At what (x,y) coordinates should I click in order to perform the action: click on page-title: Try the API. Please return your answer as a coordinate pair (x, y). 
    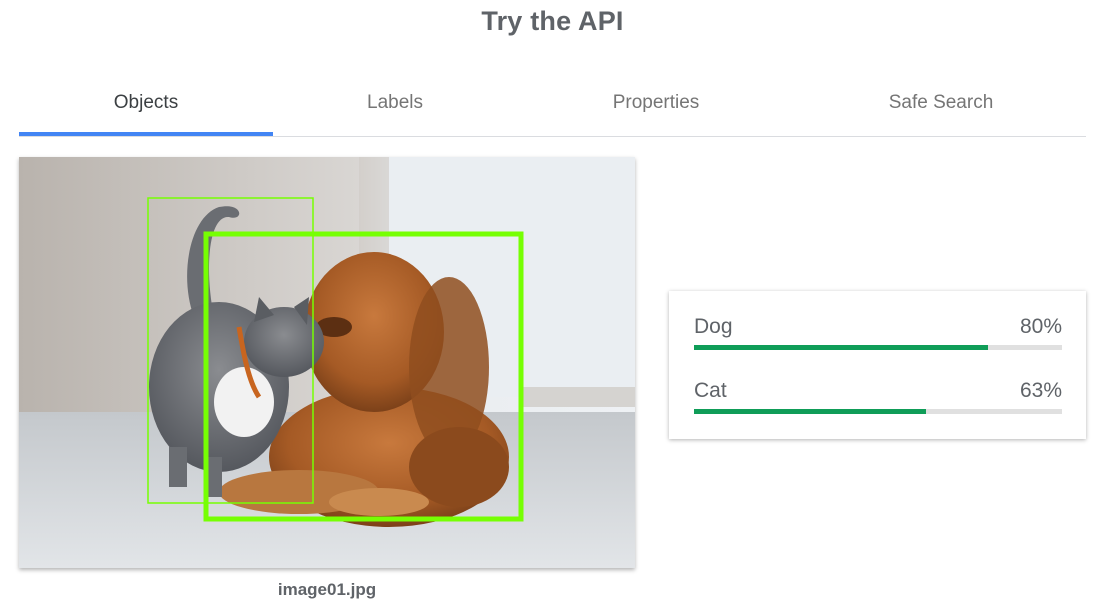
    Looking at the image, I should click on (552, 21).